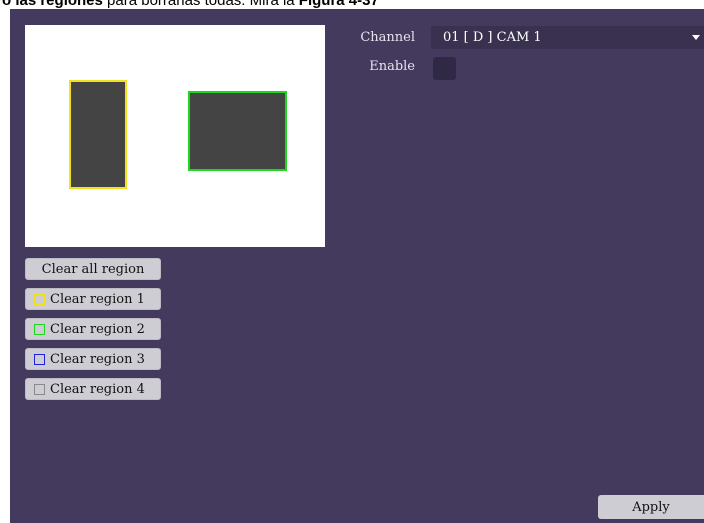  What do you see at coordinates (97, 299) in the screenshot?
I see `clear-region-1-label: Clear region 1` at bounding box center [97, 299].